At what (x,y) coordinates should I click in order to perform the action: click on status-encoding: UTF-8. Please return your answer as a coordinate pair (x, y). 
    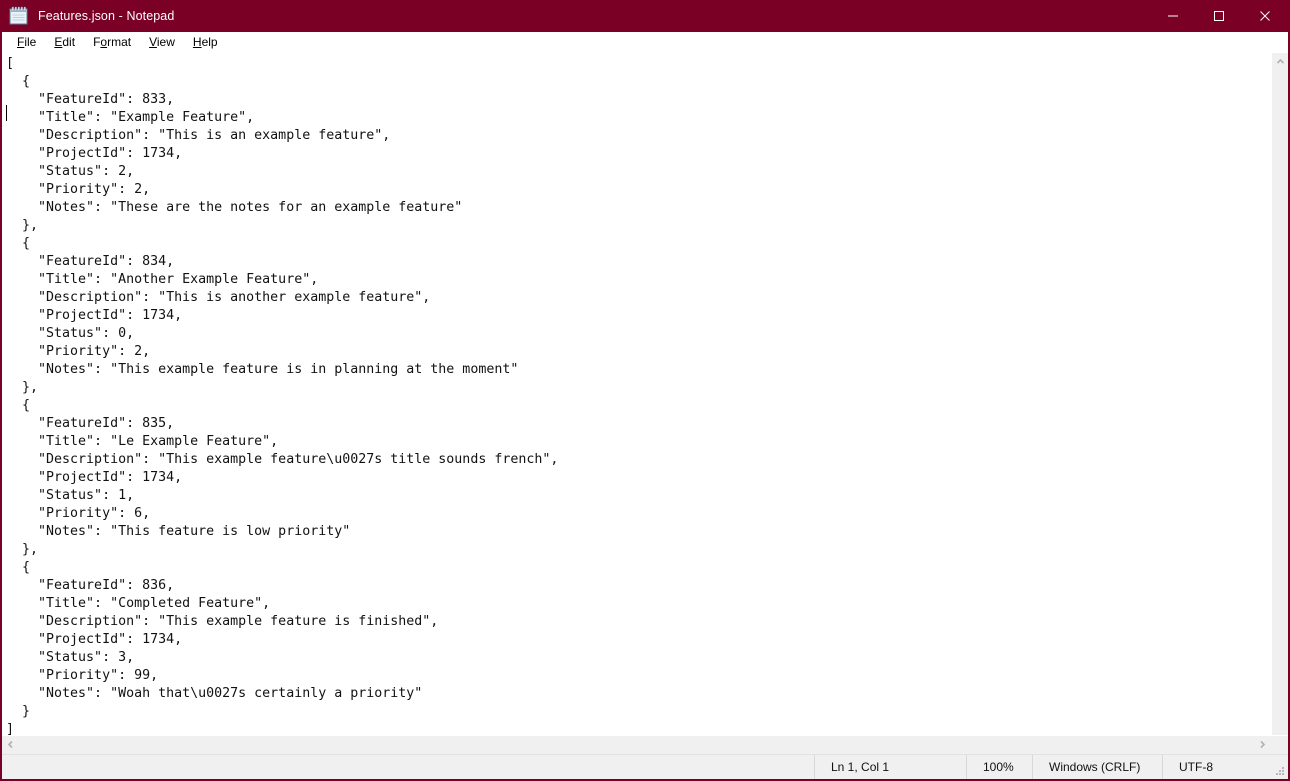
    Looking at the image, I should click on (1217, 767).